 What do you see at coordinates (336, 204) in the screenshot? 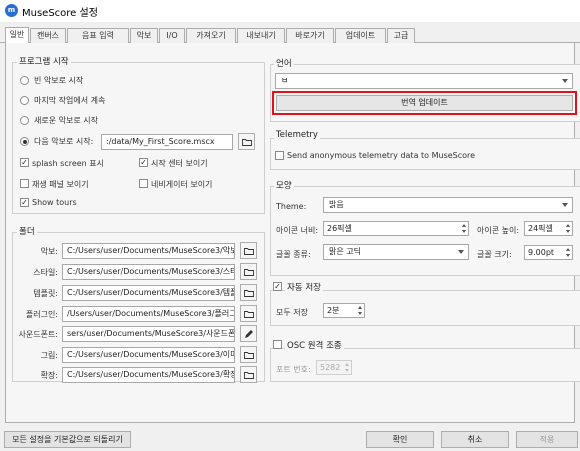
I see `theme-value: 밝음` at bounding box center [336, 204].